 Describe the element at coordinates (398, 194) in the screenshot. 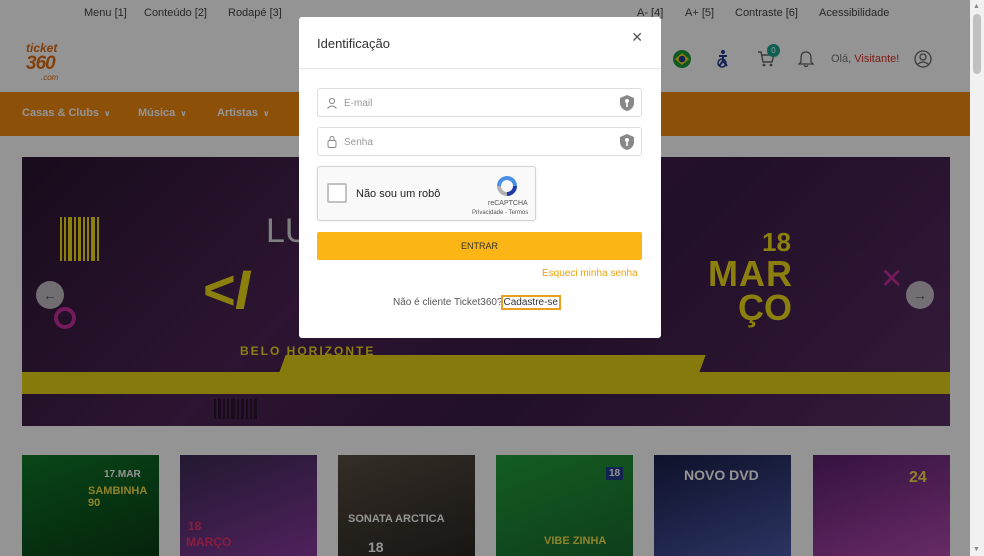

I see `recaptcha-label: Não sou um robô` at that location.